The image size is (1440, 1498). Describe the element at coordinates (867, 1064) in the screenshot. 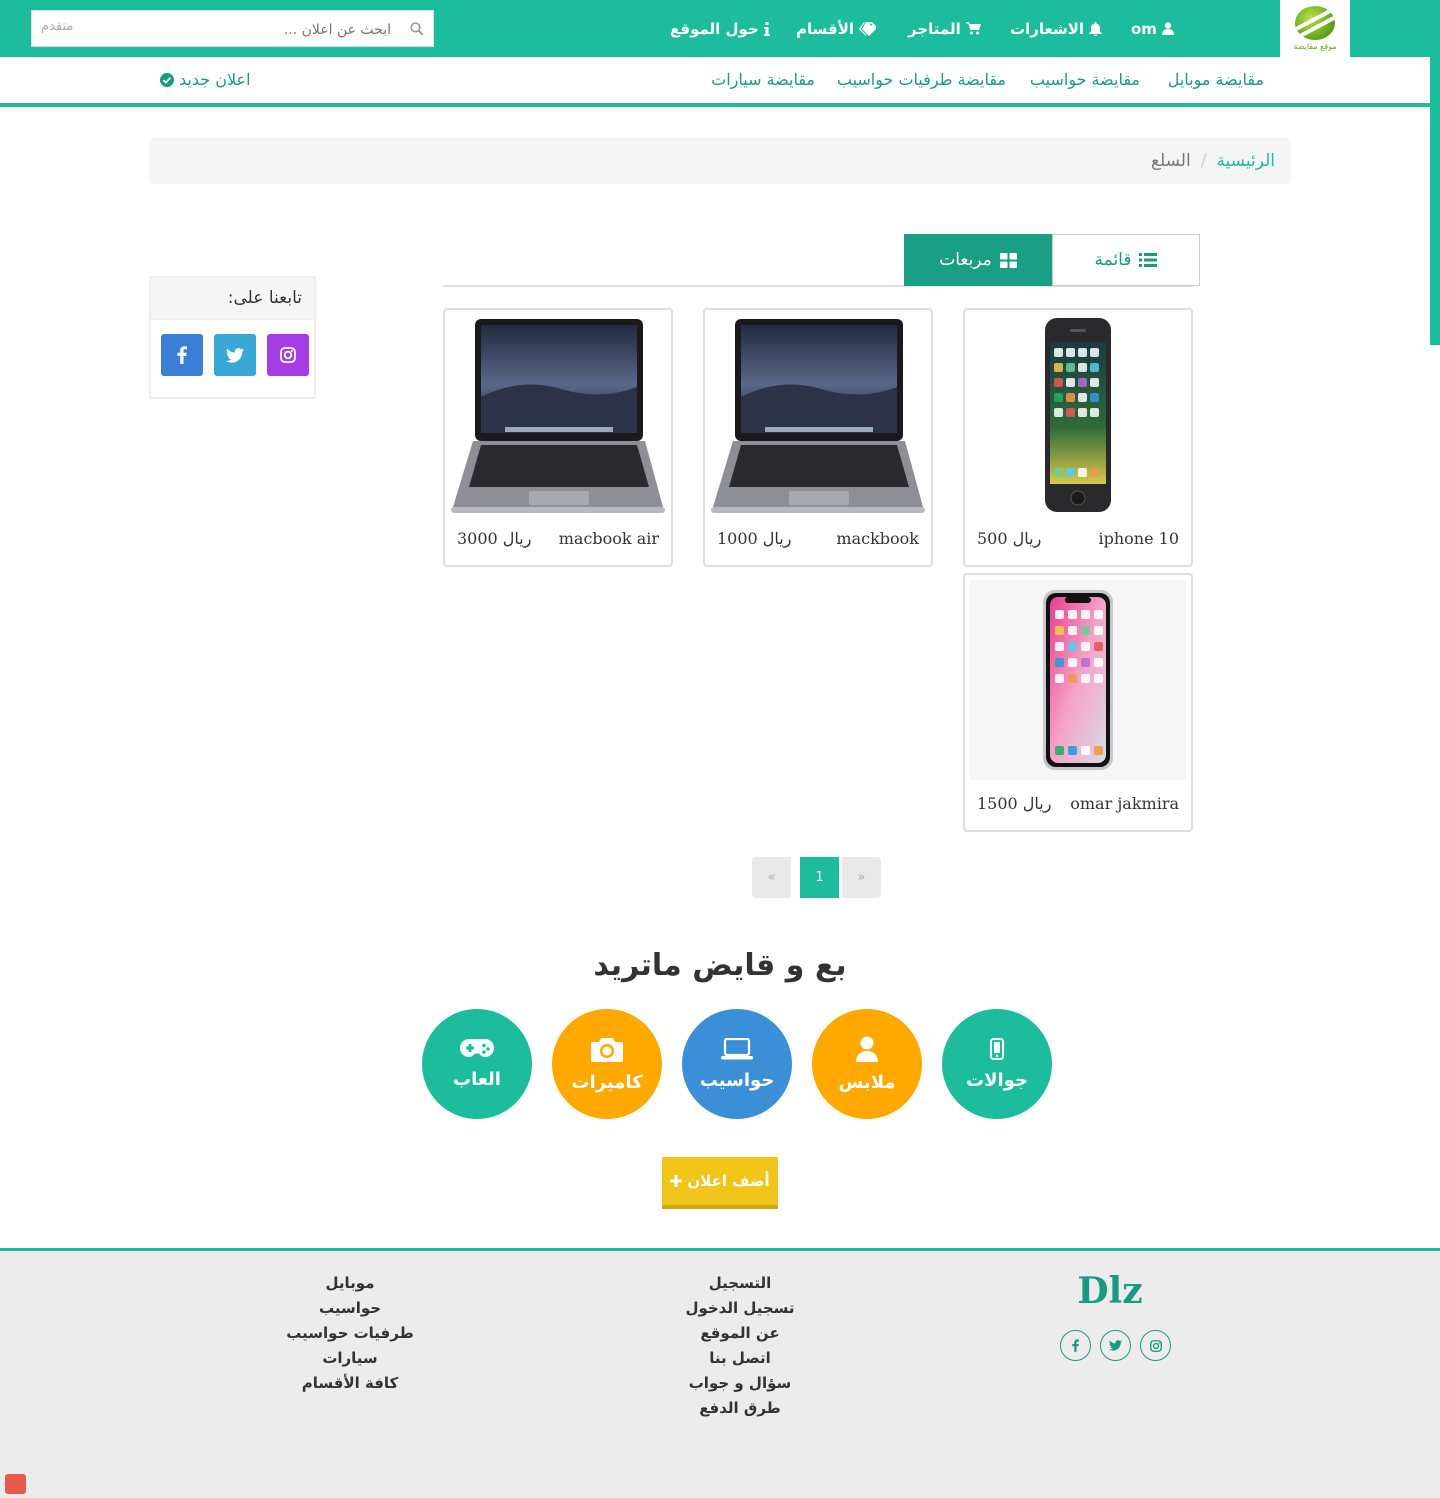

I see `category-circle-clothes: ملابس` at that location.